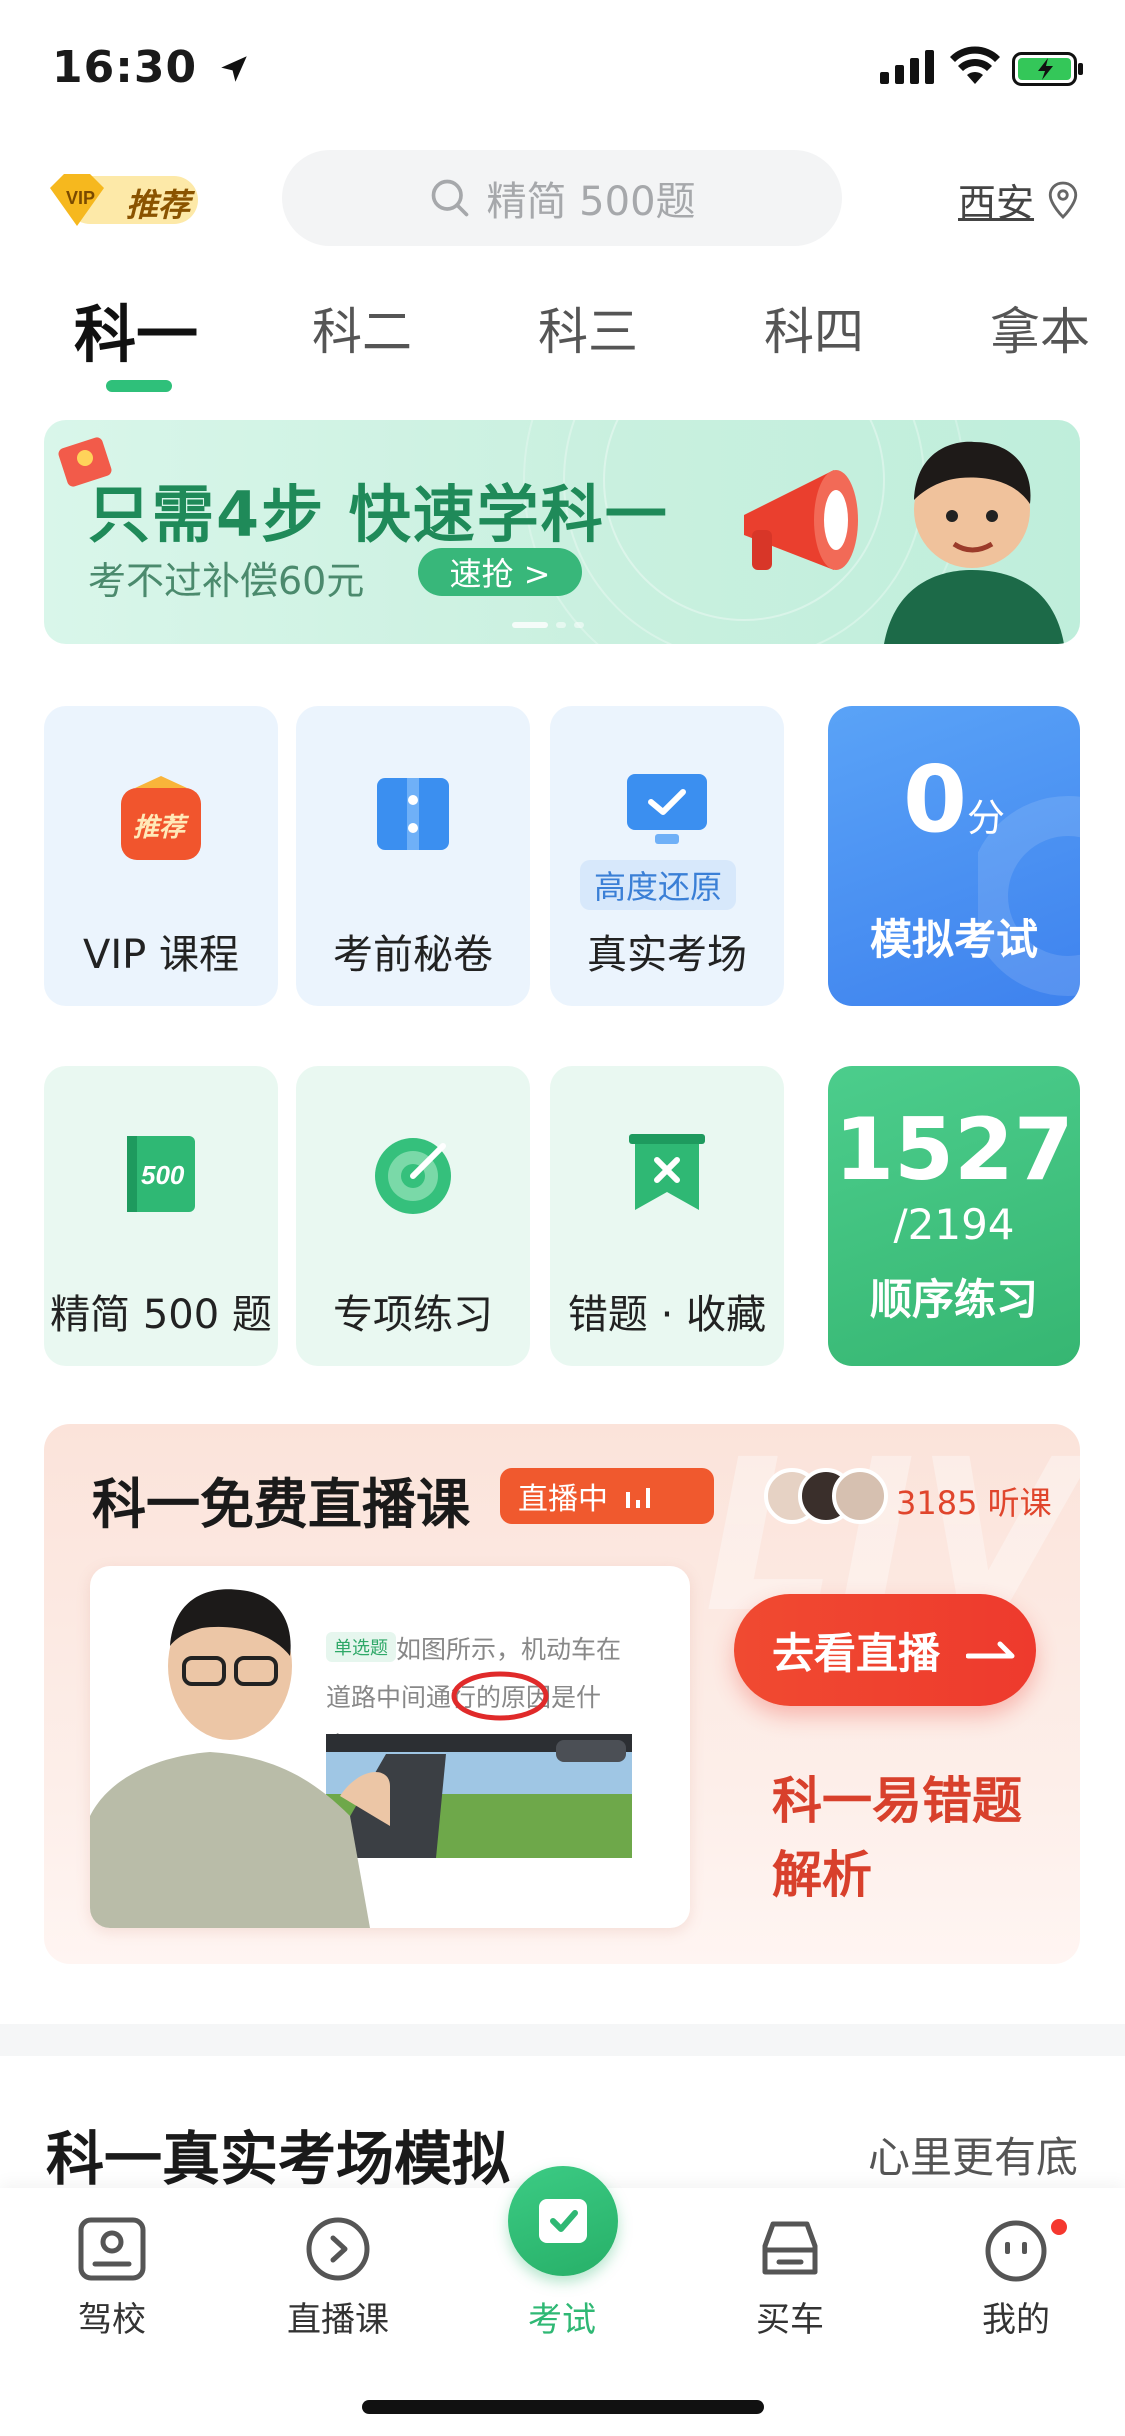  I want to click on exam-check-icon, so click(563, 2221).